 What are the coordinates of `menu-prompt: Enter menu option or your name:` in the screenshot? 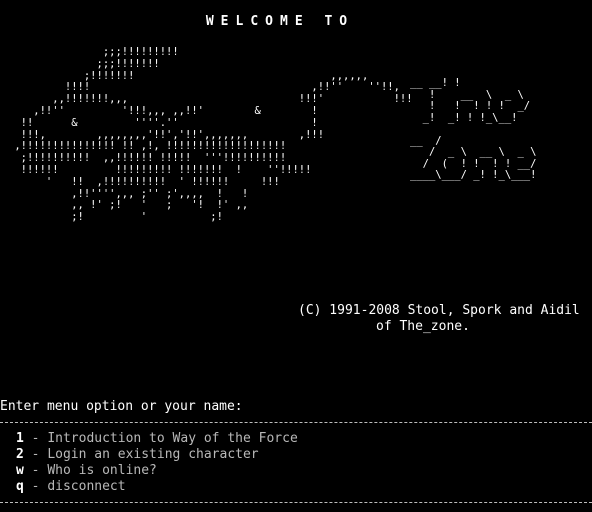 It's located at (121, 406).